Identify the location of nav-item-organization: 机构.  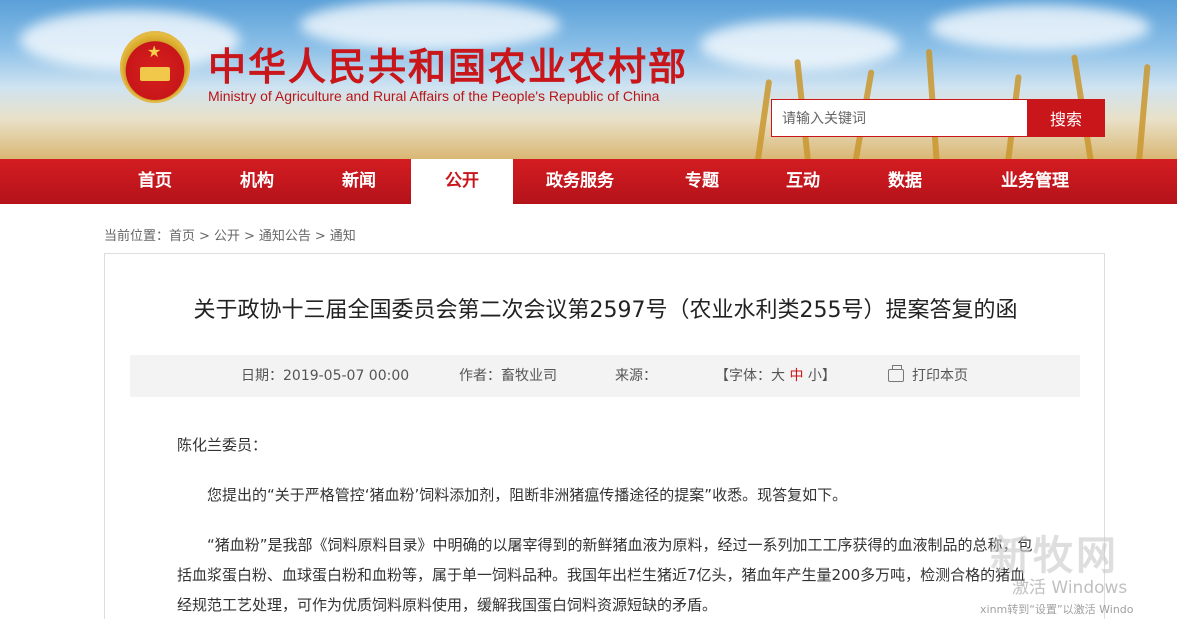
(257, 181).